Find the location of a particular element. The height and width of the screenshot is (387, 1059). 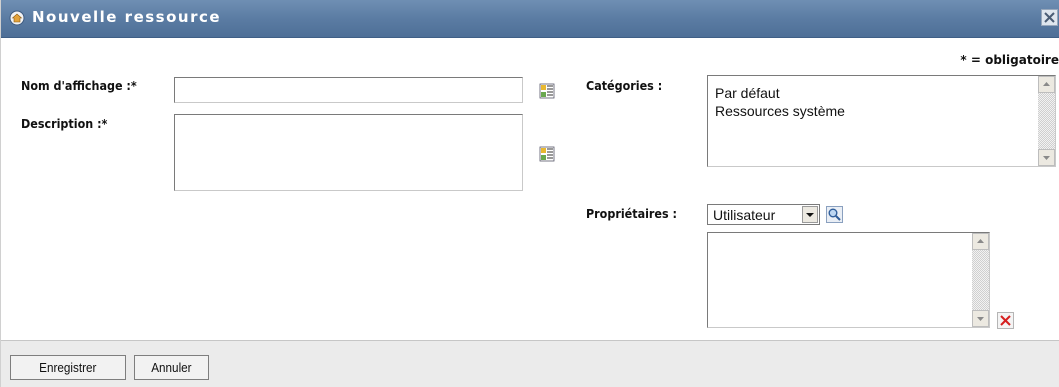

search-icon is located at coordinates (834, 214).